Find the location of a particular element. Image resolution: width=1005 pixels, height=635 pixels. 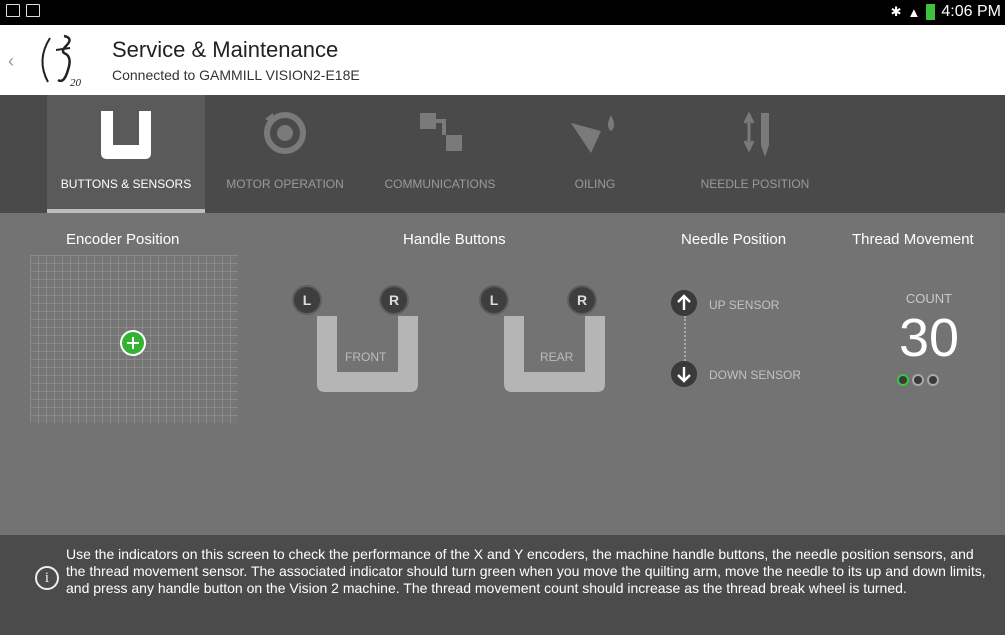

tab-motor-operation: MOTOR OPERATION is located at coordinates (285, 154).